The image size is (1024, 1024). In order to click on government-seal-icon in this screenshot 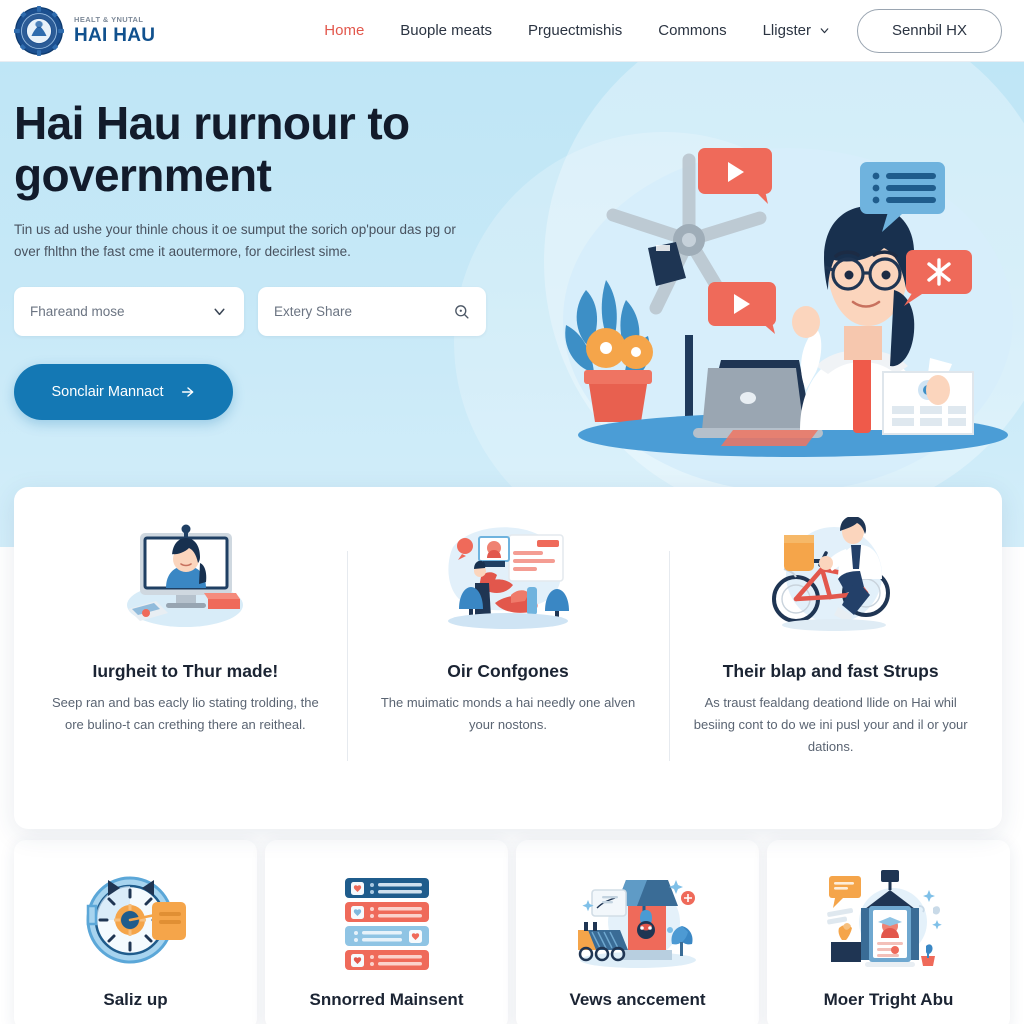, I will do `click(39, 30)`.